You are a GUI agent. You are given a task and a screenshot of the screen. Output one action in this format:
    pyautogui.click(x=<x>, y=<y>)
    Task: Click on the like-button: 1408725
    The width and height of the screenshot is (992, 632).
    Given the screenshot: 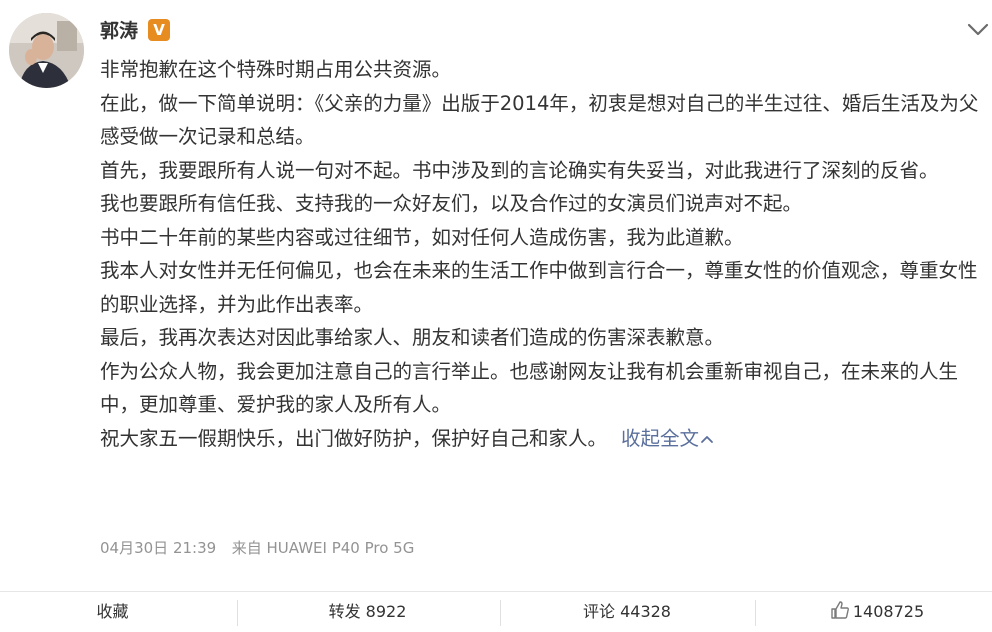 What is the action you would take?
    pyautogui.click(x=877, y=612)
    